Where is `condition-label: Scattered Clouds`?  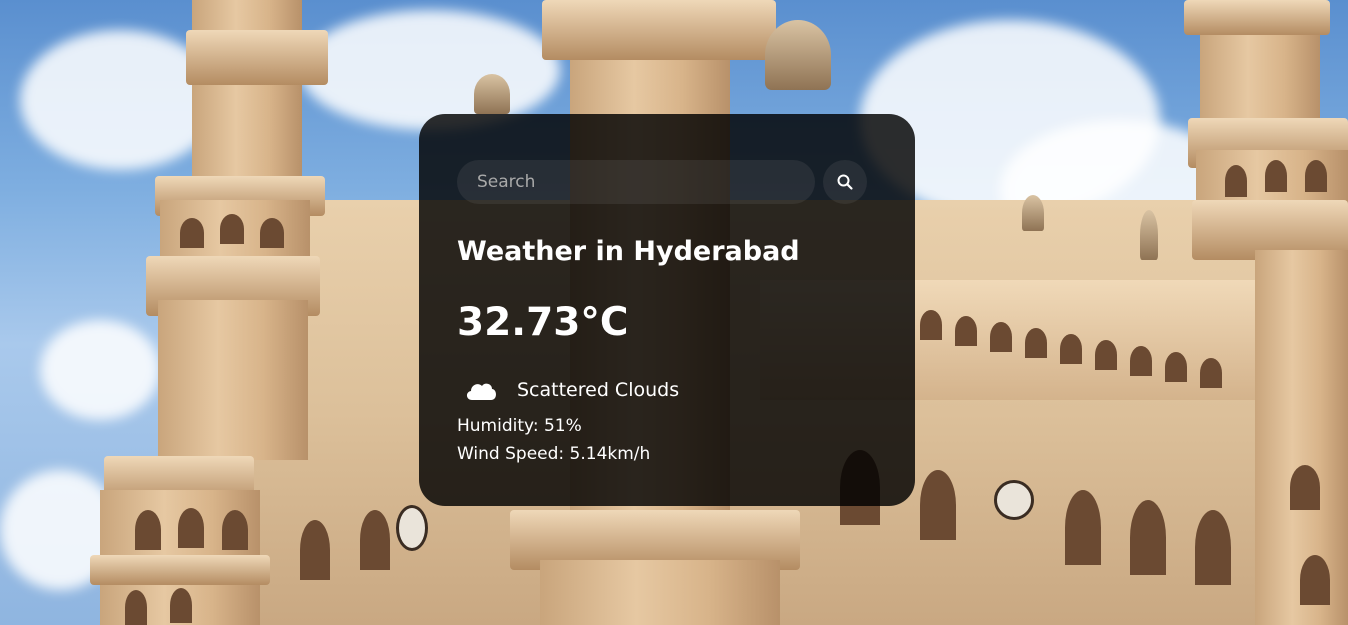 condition-label: Scattered Clouds is located at coordinates (598, 390).